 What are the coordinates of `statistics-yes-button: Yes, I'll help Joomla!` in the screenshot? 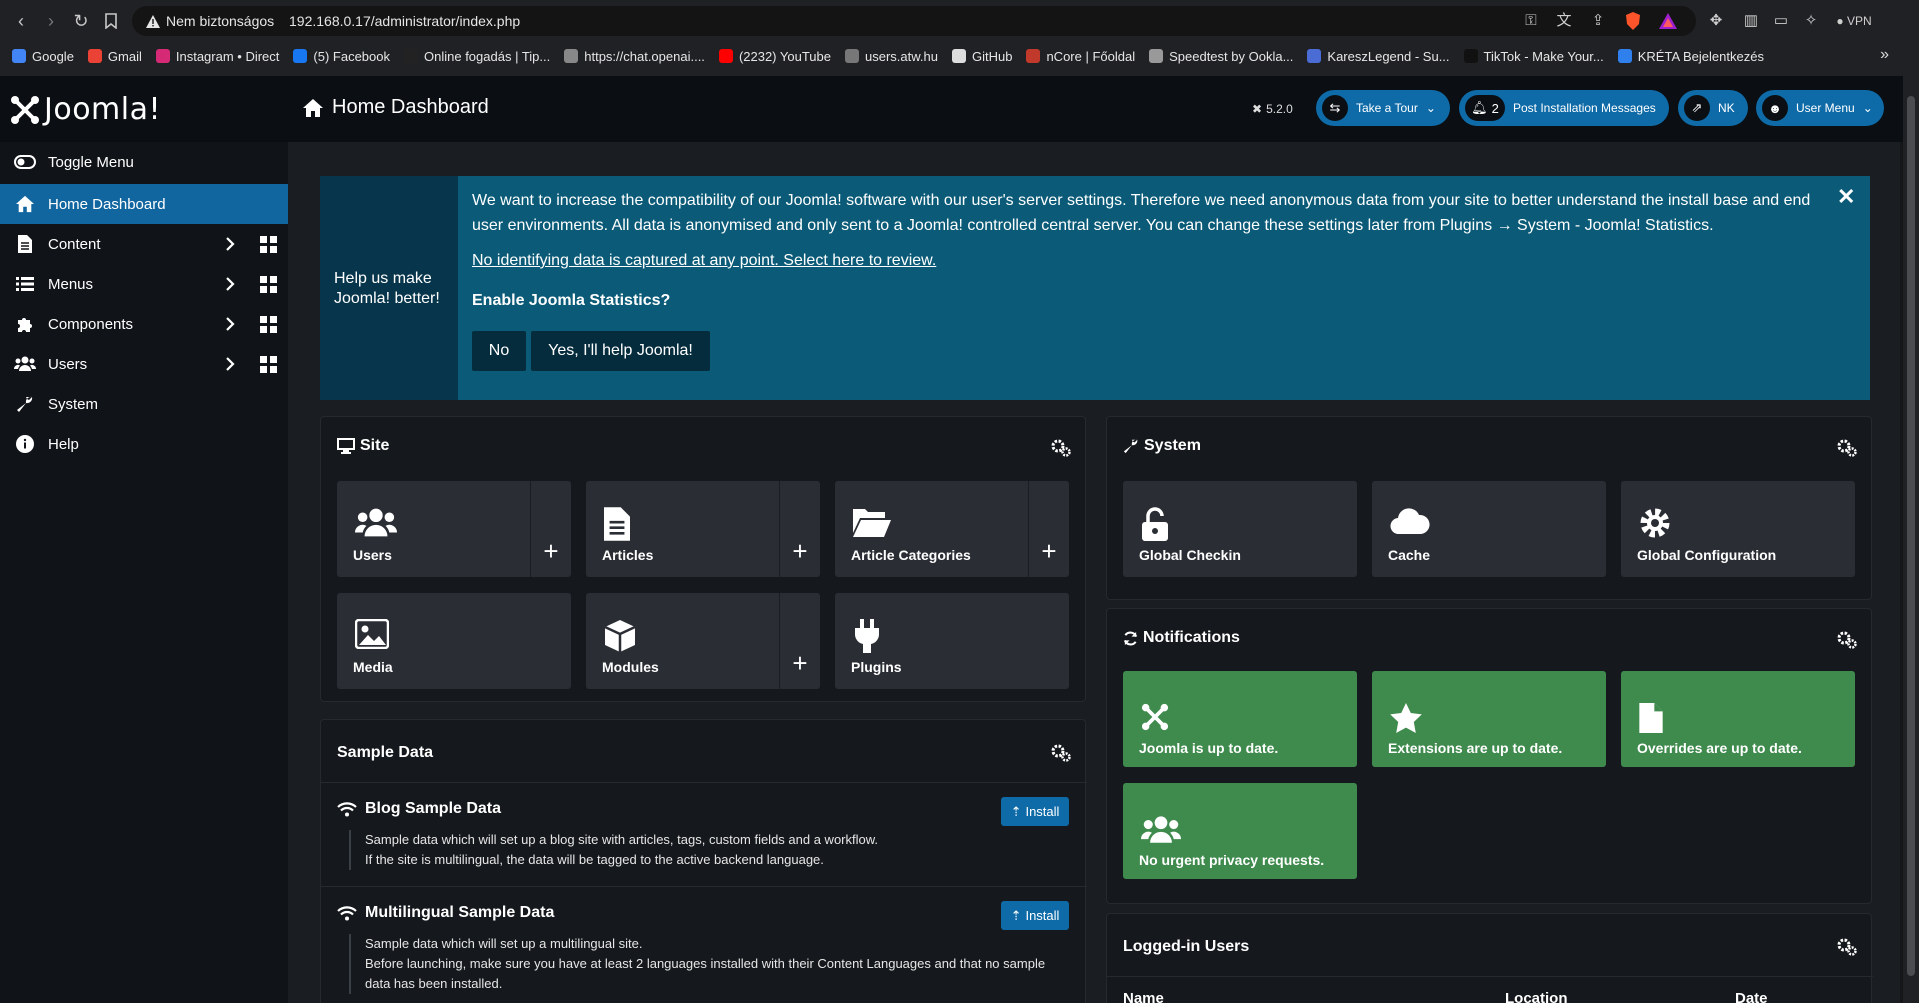 It's located at (620, 351).